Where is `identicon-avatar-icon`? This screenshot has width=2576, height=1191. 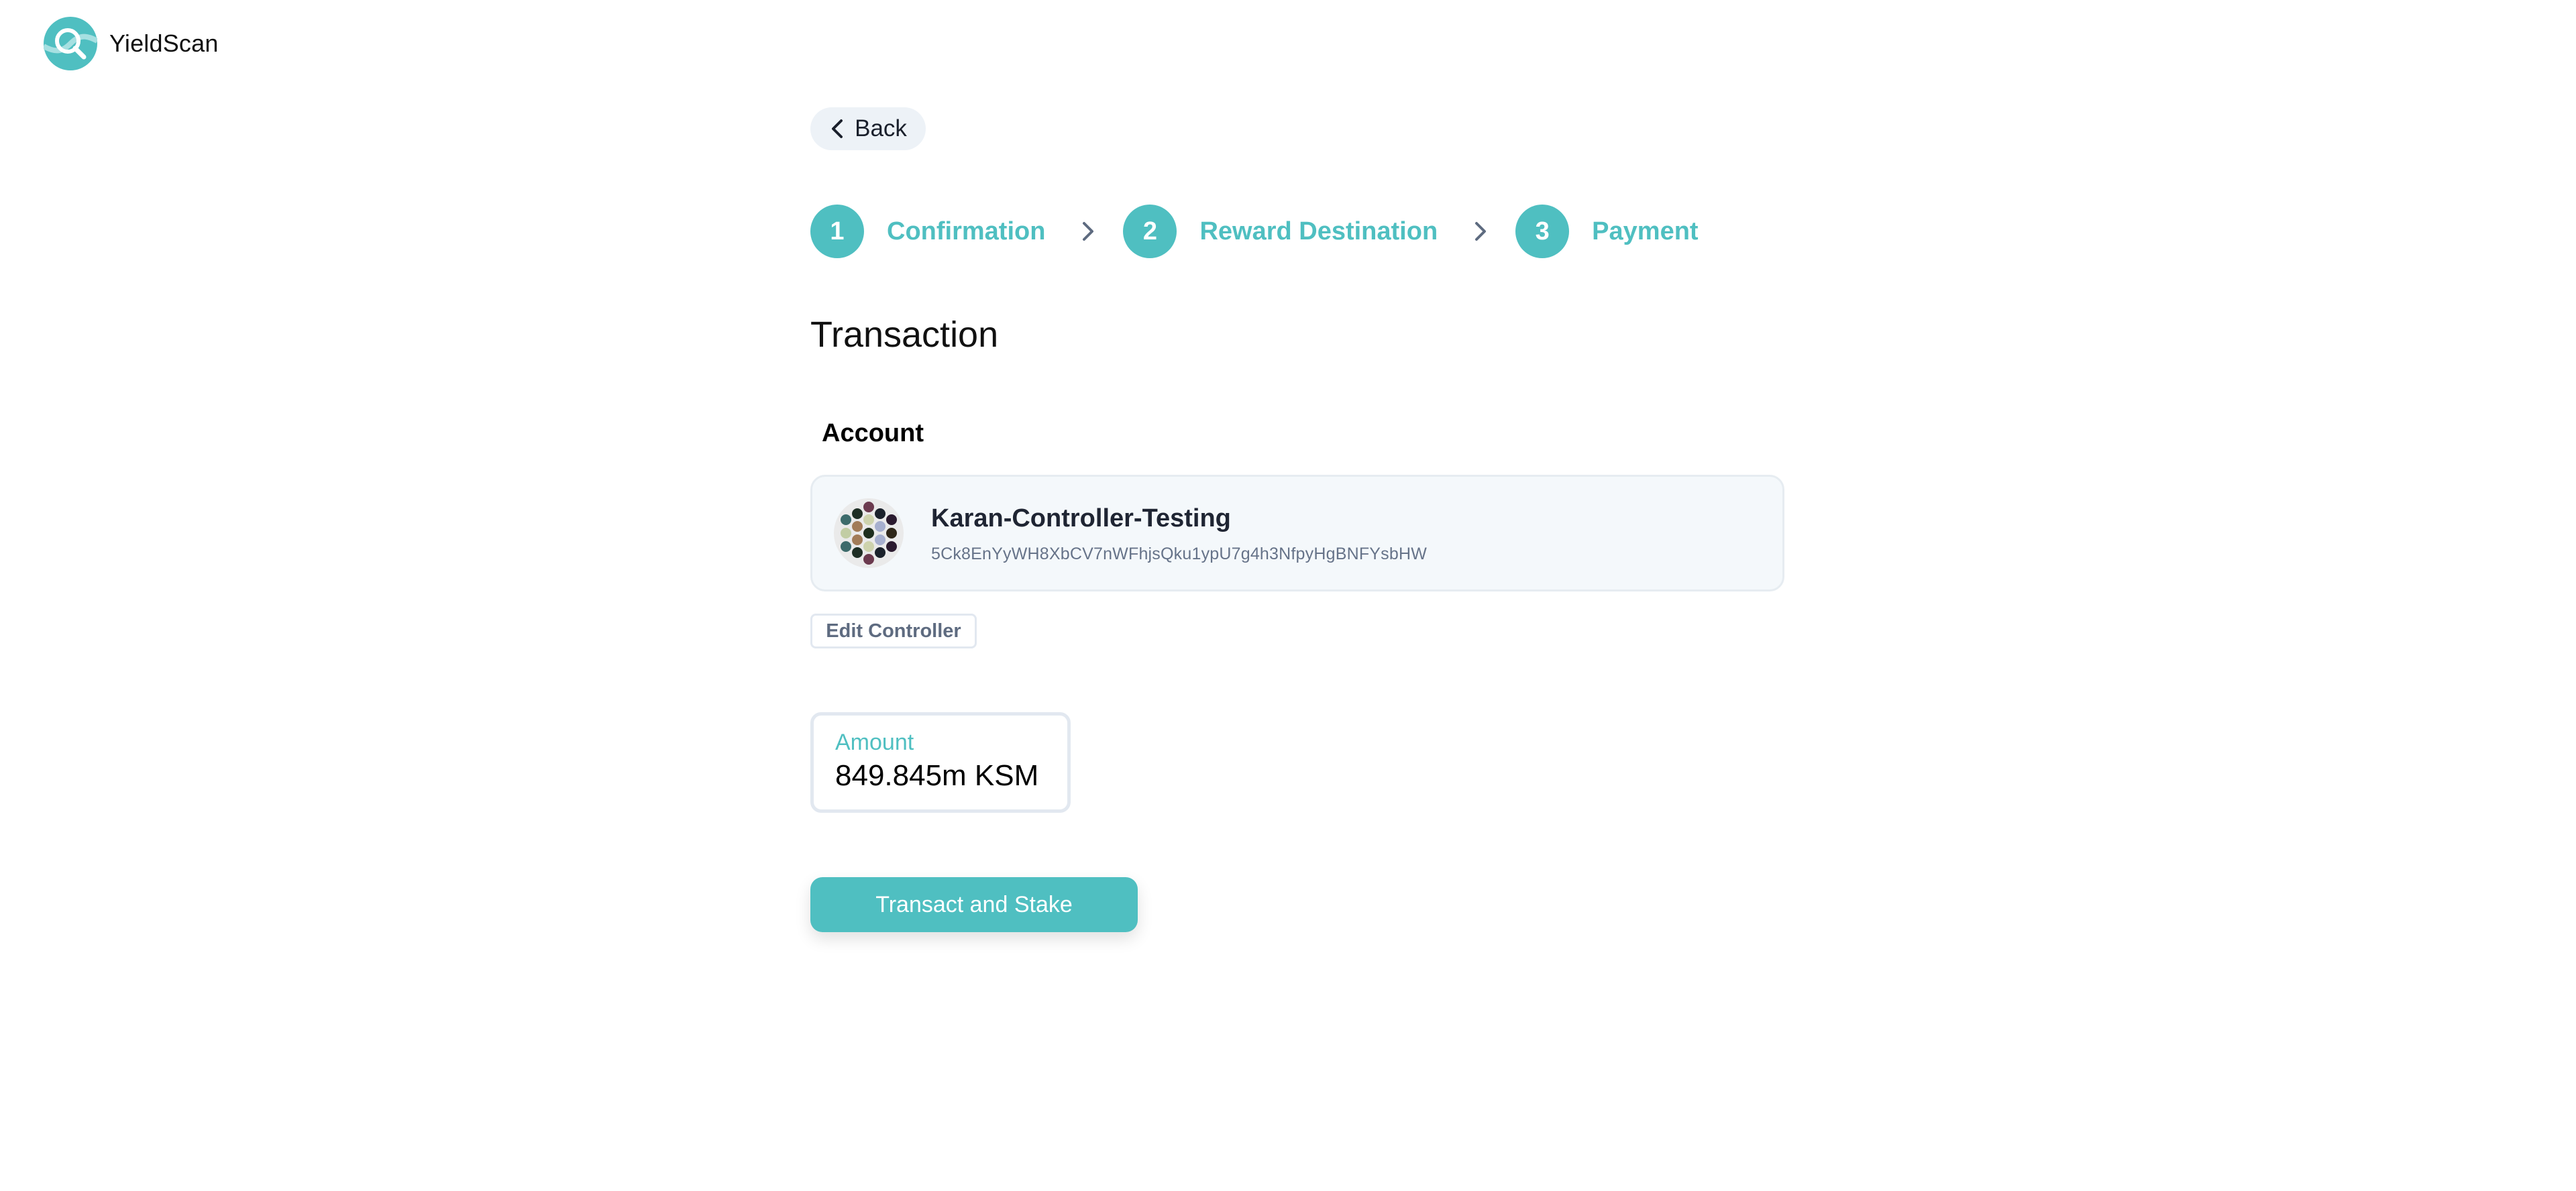 identicon-avatar-icon is located at coordinates (869, 533).